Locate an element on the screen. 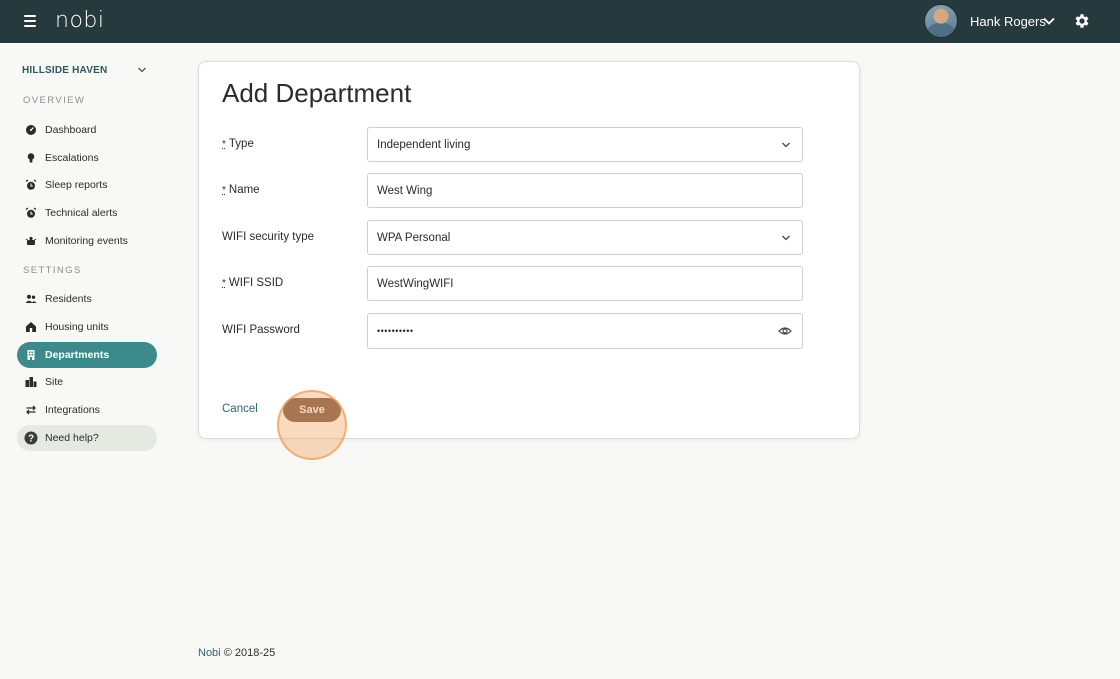  wifi-security-type-select: WPA Personal is located at coordinates (585, 237).